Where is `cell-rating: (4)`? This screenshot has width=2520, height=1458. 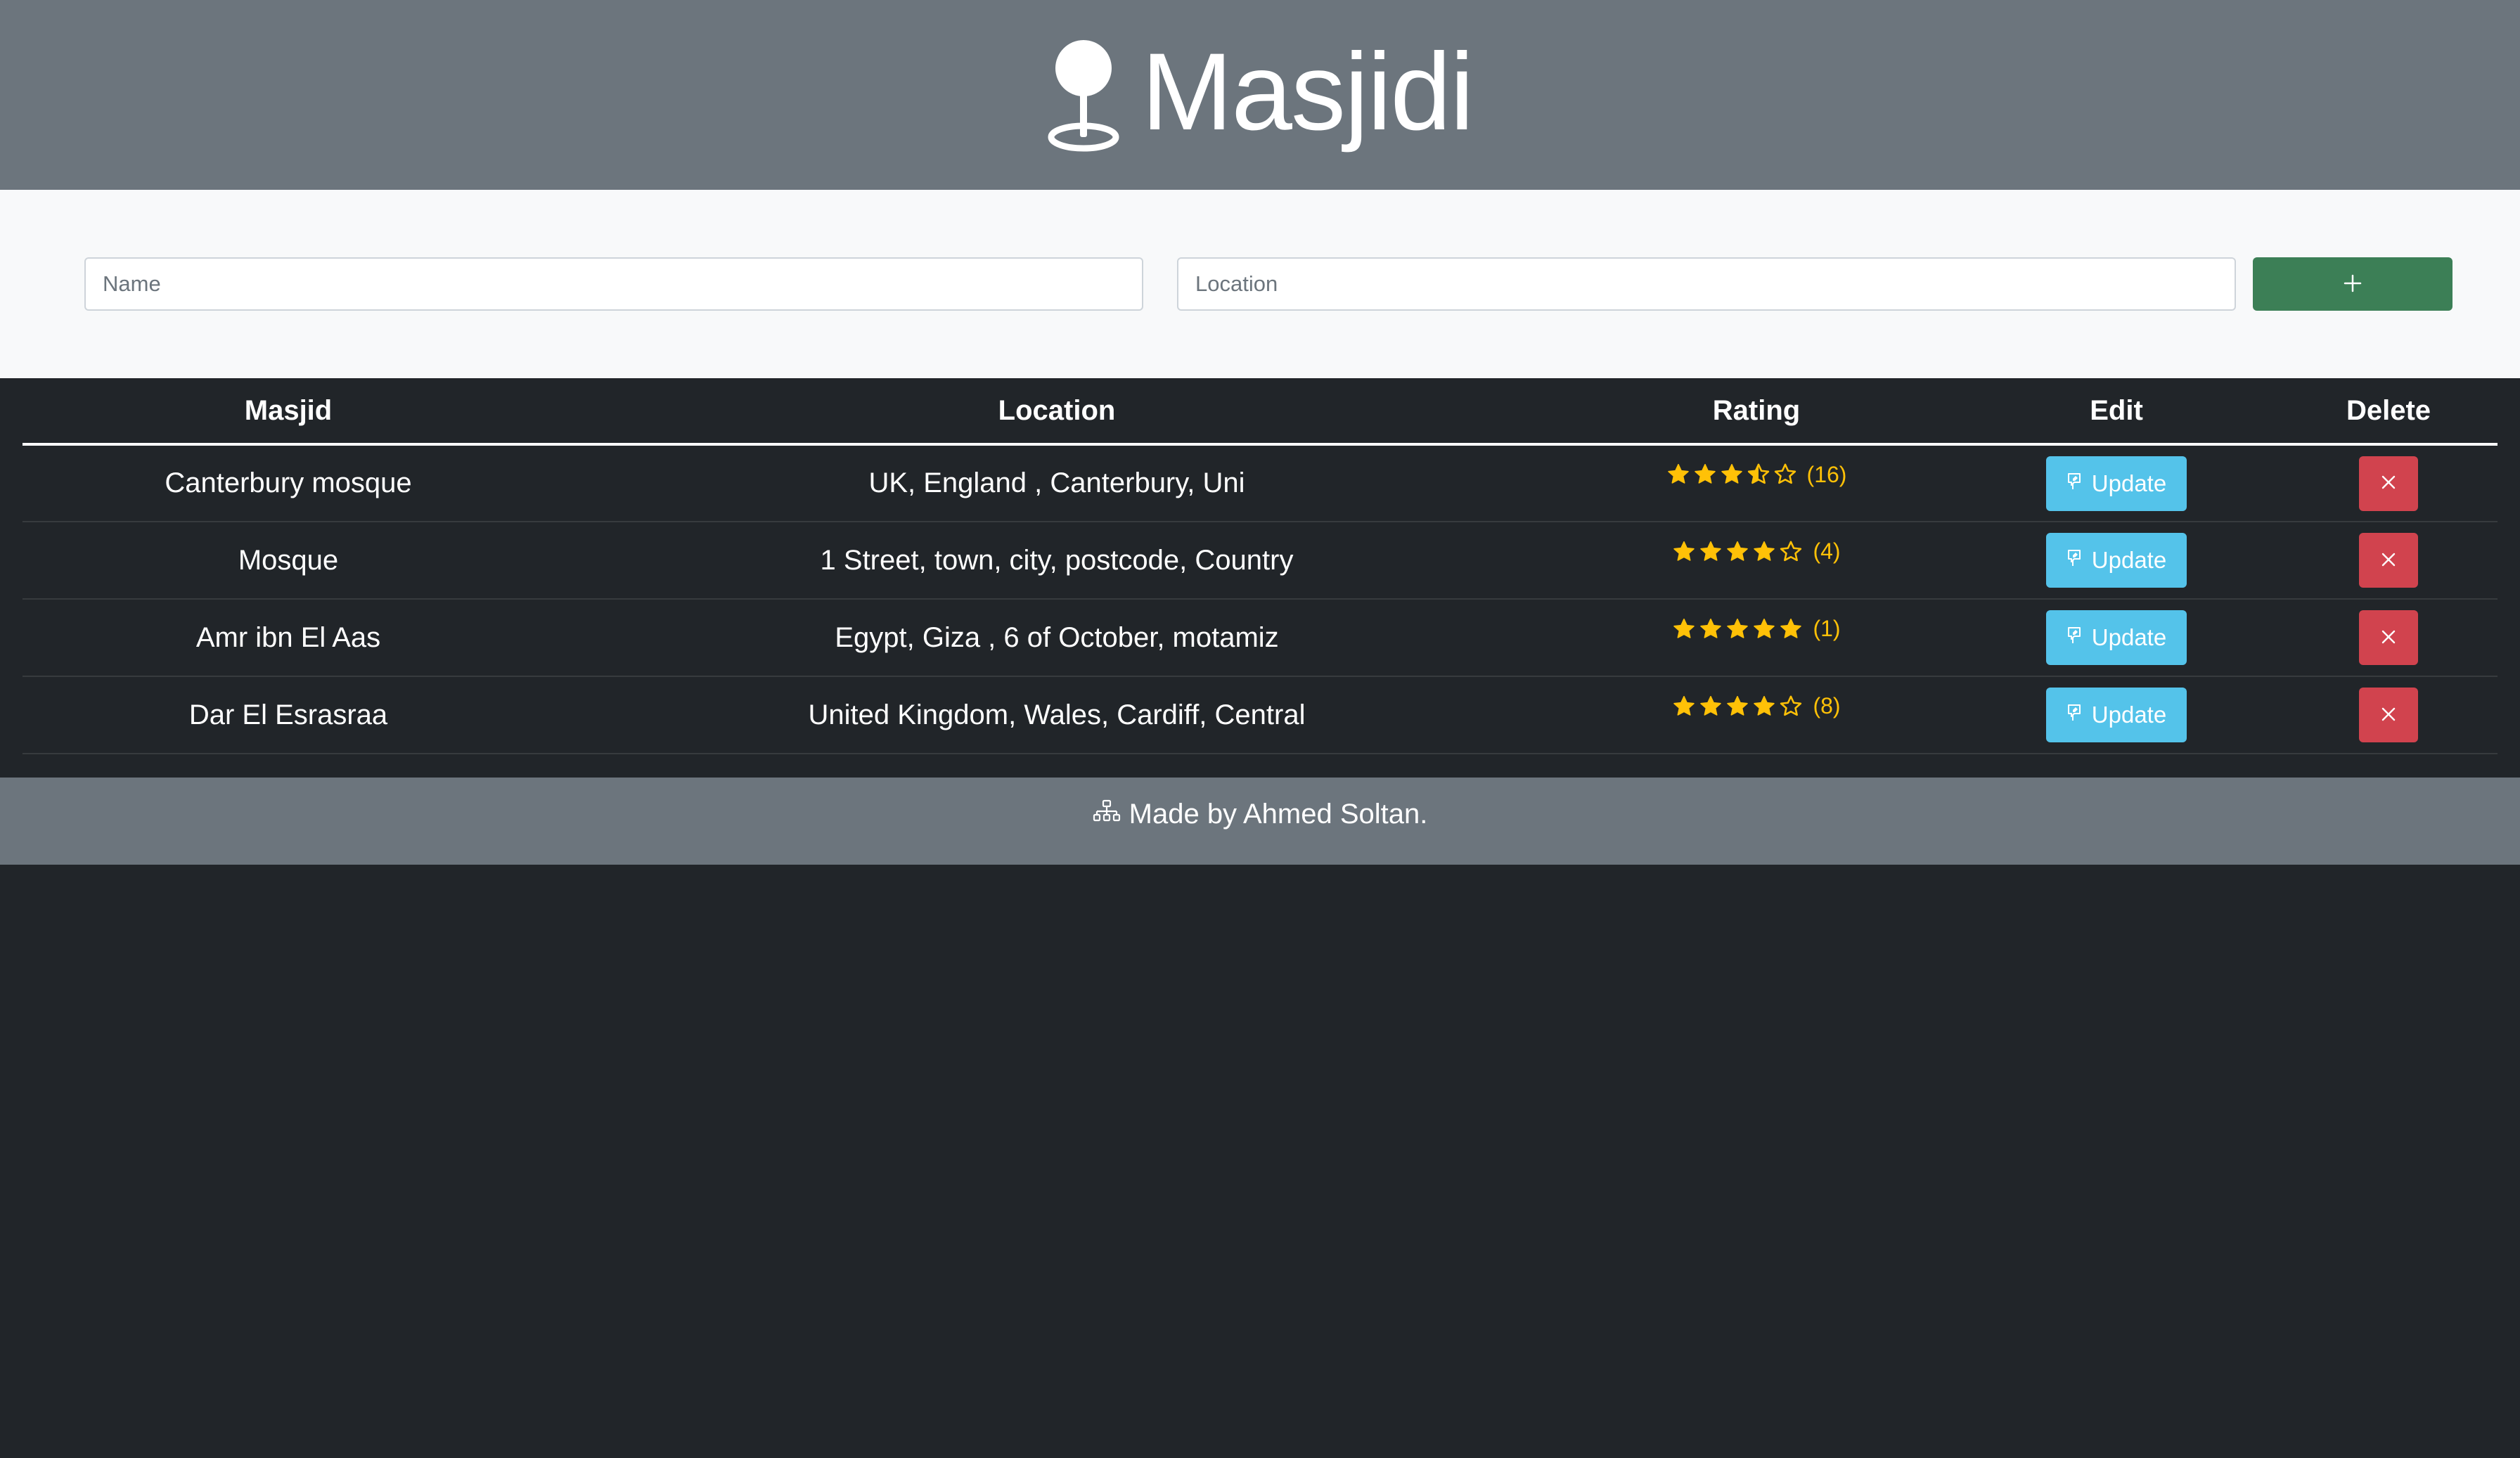 cell-rating: (4) is located at coordinates (1756, 561).